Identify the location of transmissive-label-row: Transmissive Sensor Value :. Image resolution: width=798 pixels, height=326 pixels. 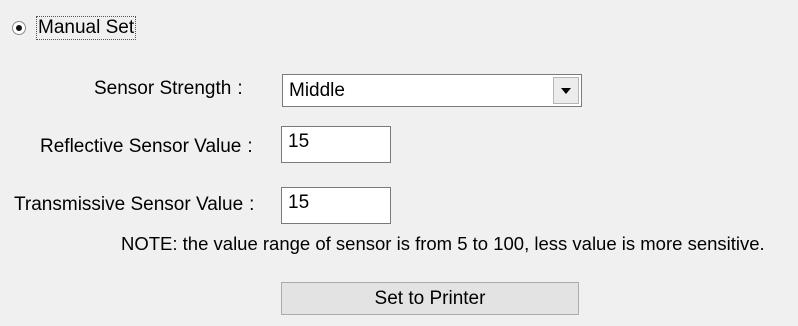
(134, 205).